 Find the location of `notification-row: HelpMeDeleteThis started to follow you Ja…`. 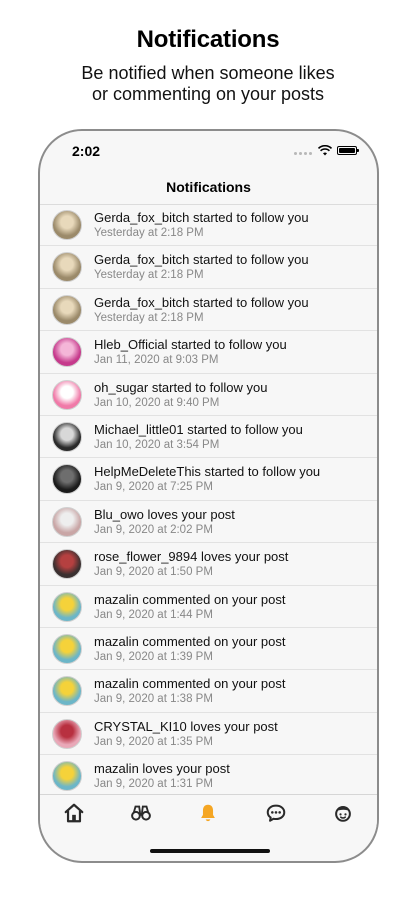

notification-row: HelpMeDeleteThis started to follow you Ja… is located at coordinates (208, 479).